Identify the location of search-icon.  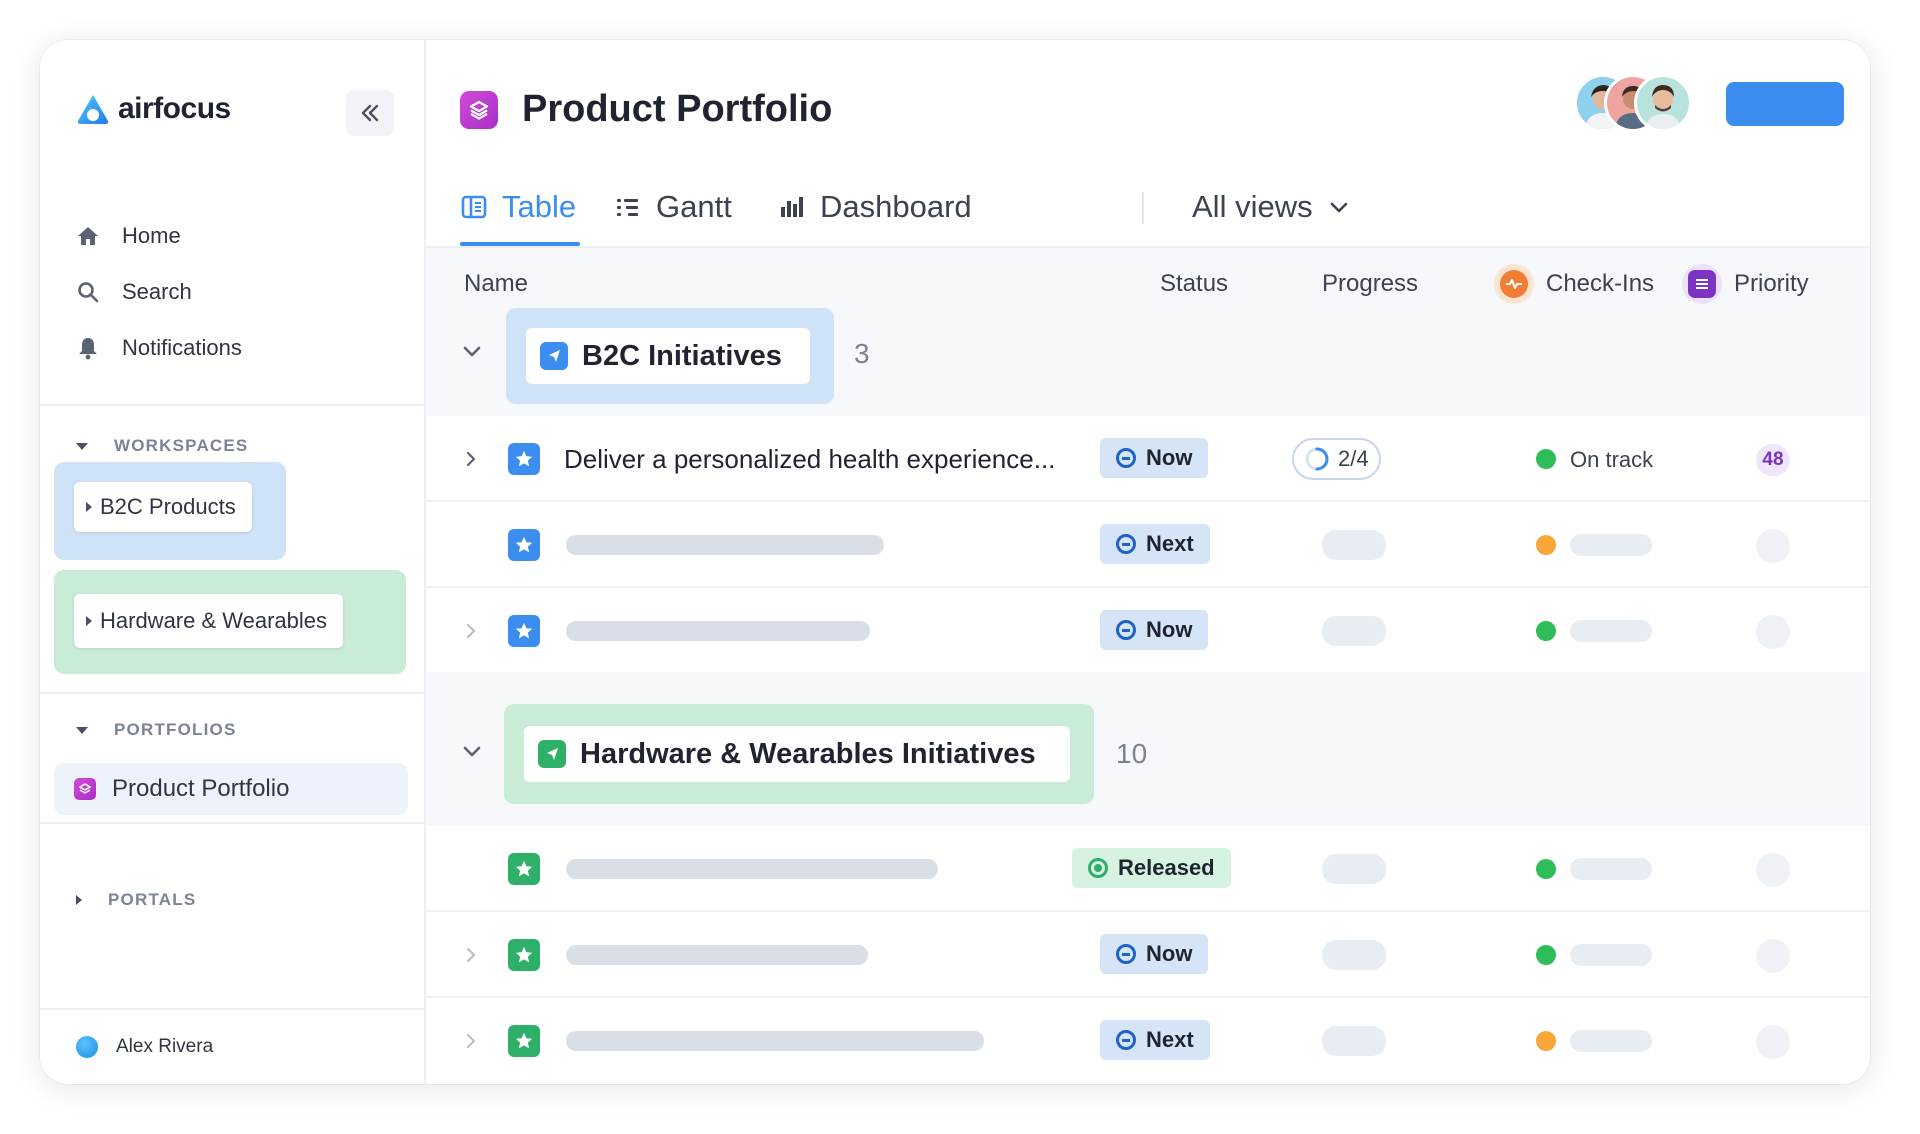
(88, 292).